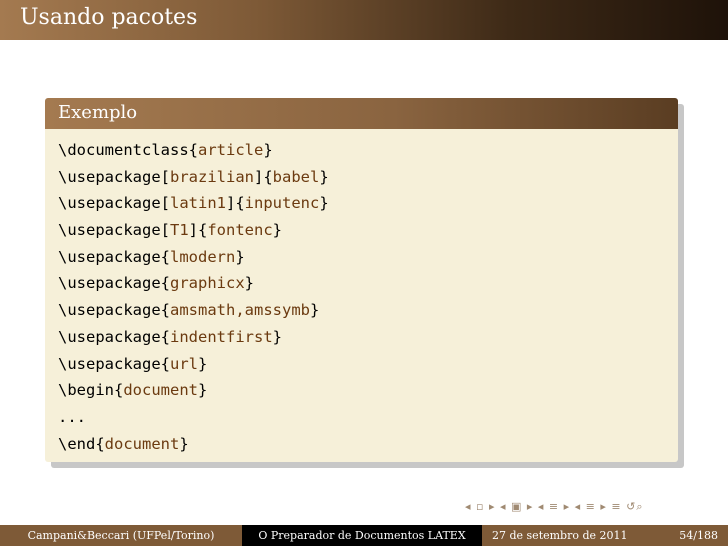 The width and height of the screenshot is (728, 546). I want to click on code-argument: inputenc, so click(282, 203).